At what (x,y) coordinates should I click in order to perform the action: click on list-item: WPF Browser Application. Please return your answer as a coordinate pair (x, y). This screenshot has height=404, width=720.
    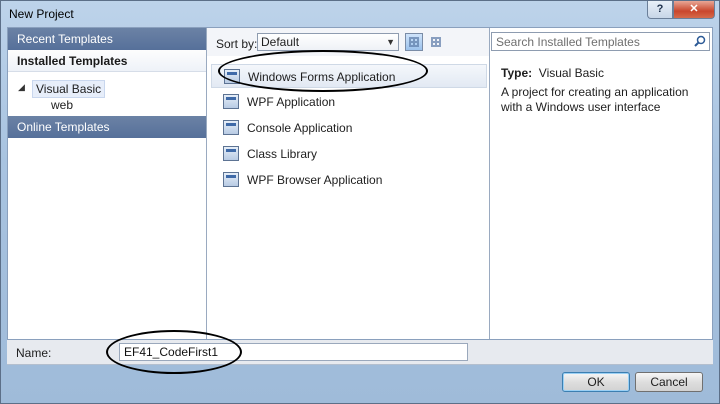
    Looking at the image, I should click on (349, 180).